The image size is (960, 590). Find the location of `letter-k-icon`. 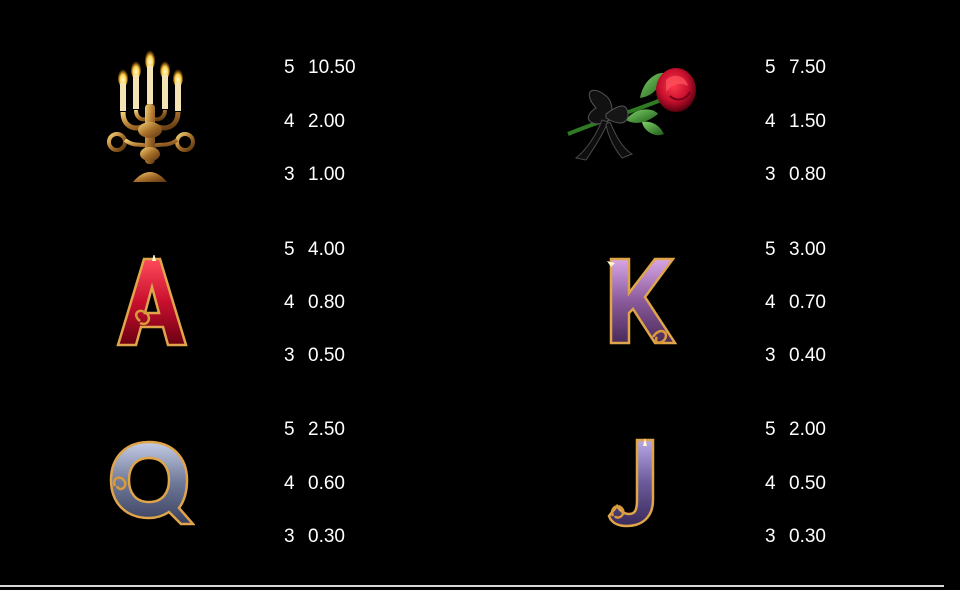

letter-k-icon is located at coordinates (642, 301).